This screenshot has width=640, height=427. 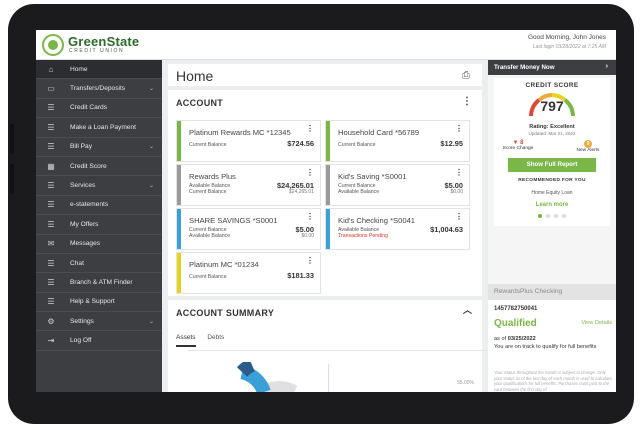 What do you see at coordinates (99, 341) in the screenshot?
I see `sidebar-item-log-off: ⇥ Log Off` at bounding box center [99, 341].